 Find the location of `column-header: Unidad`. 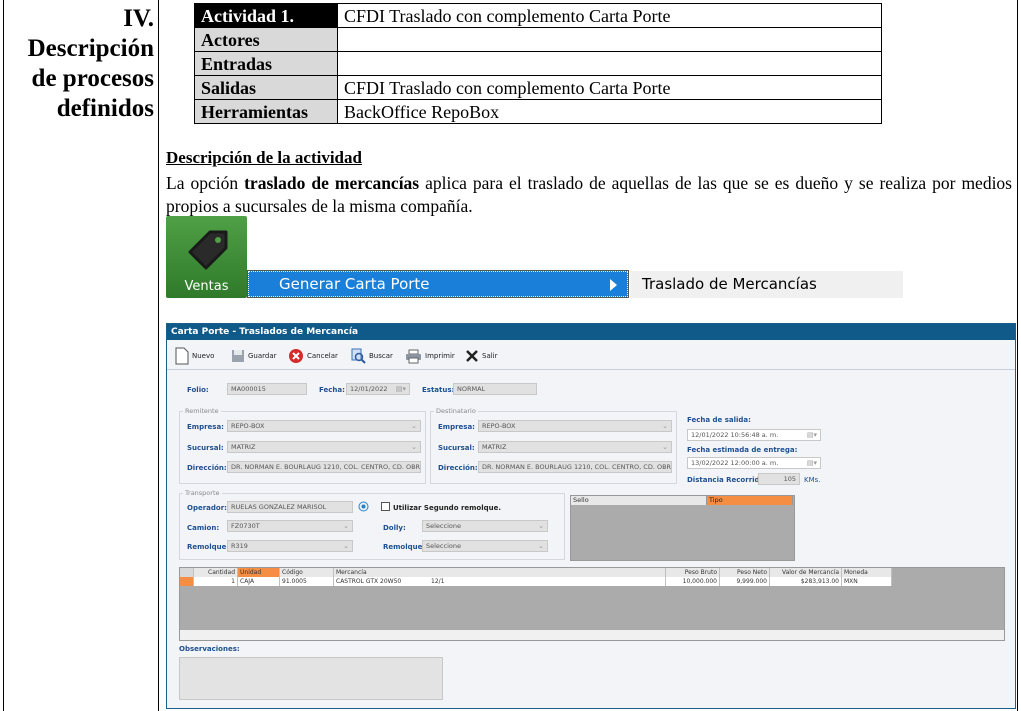

column-header: Unidad is located at coordinates (259, 572).